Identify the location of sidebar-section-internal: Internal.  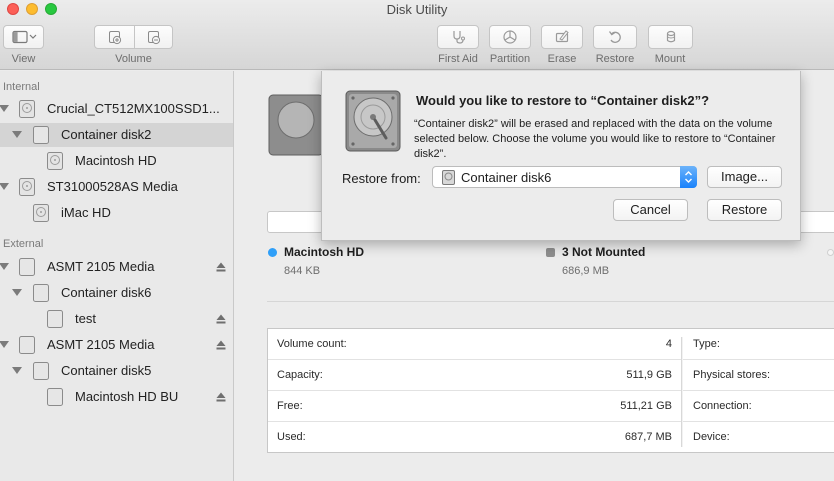
(21, 87).